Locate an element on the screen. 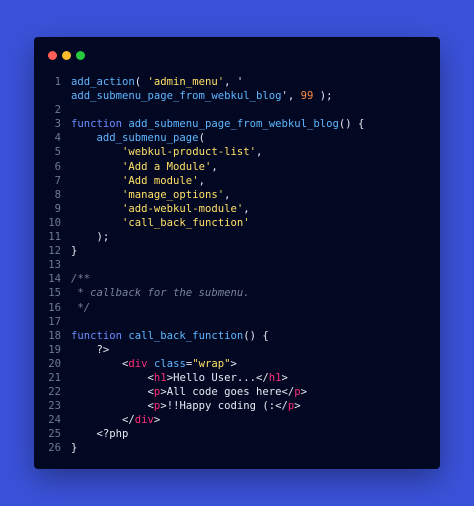 The height and width of the screenshot is (506, 474). line-number: 24 is located at coordinates (54, 420).